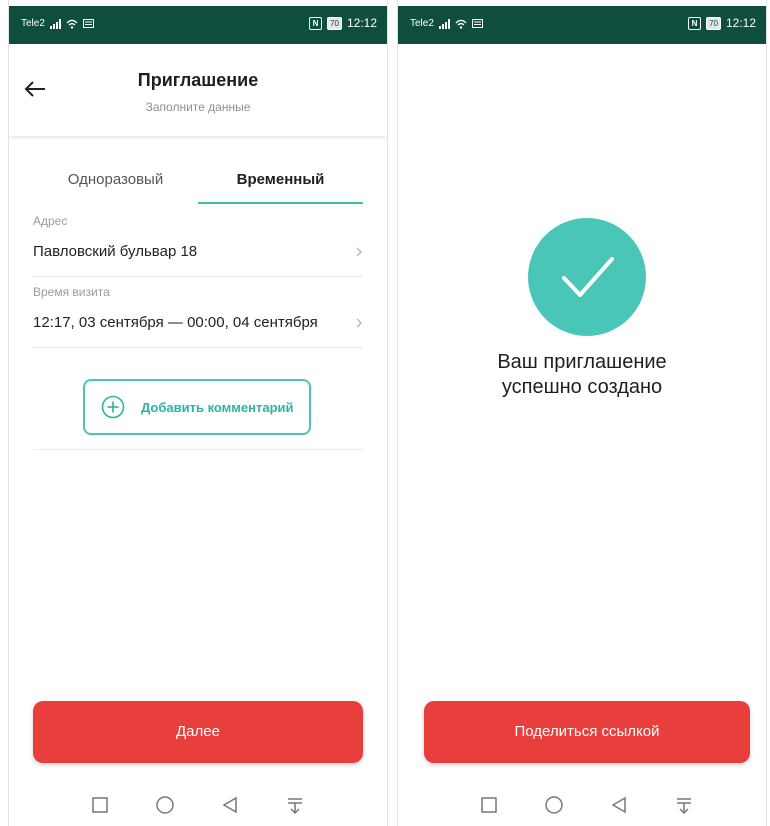  Describe the element at coordinates (115, 182) in the screenshot. I see `tab-one-time: Одноразовый` at that location.